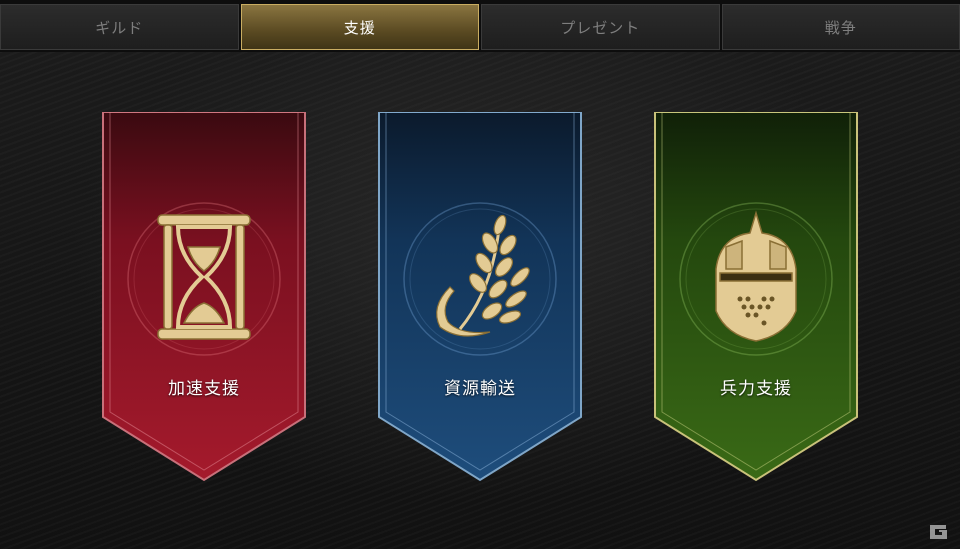 The image size is (960, 549). I want to click on watermark-logo-icon, so click(938, 532).